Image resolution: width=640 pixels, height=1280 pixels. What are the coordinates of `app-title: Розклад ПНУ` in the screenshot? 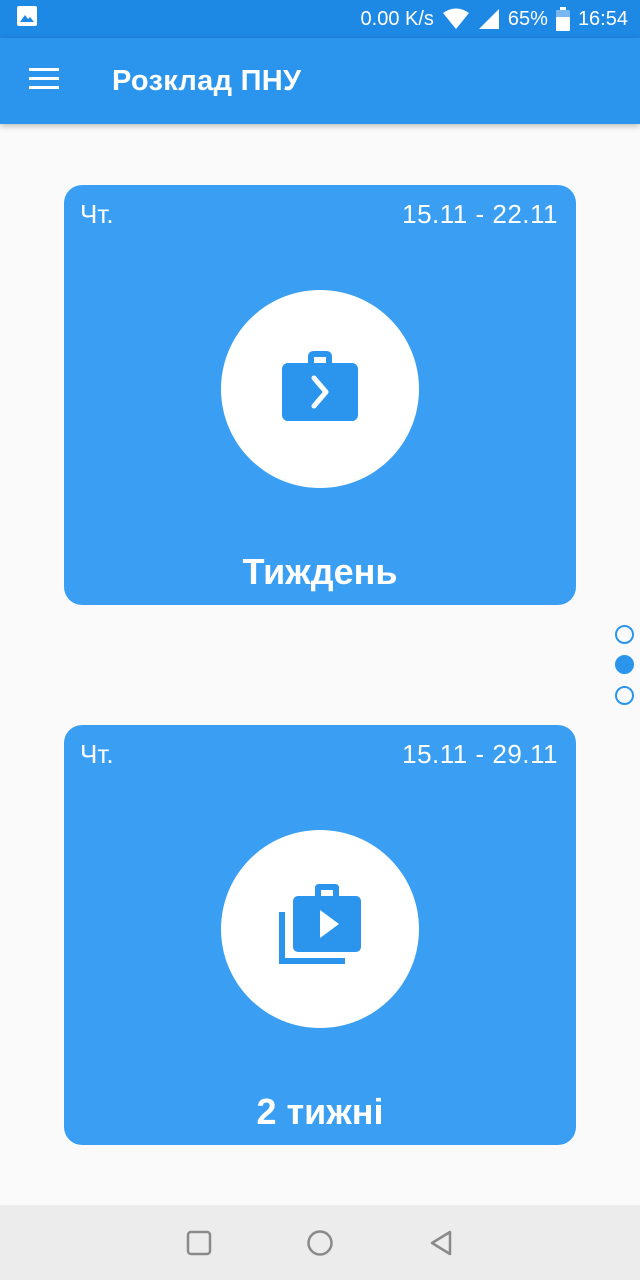 It's located at (207, 80).